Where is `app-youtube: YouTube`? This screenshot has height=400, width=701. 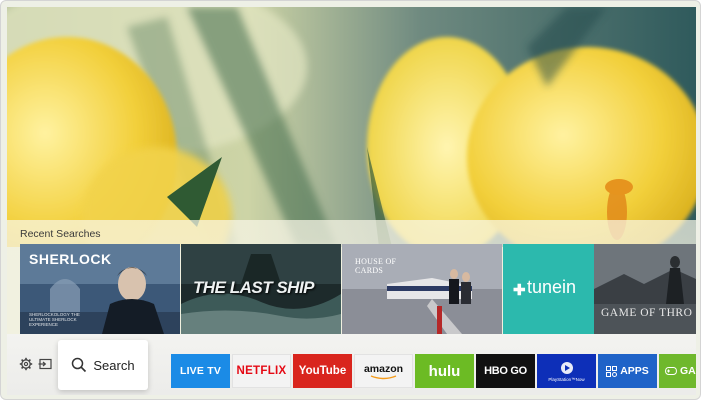
app-youtube: YouTube is located at coordinates (322, 371).